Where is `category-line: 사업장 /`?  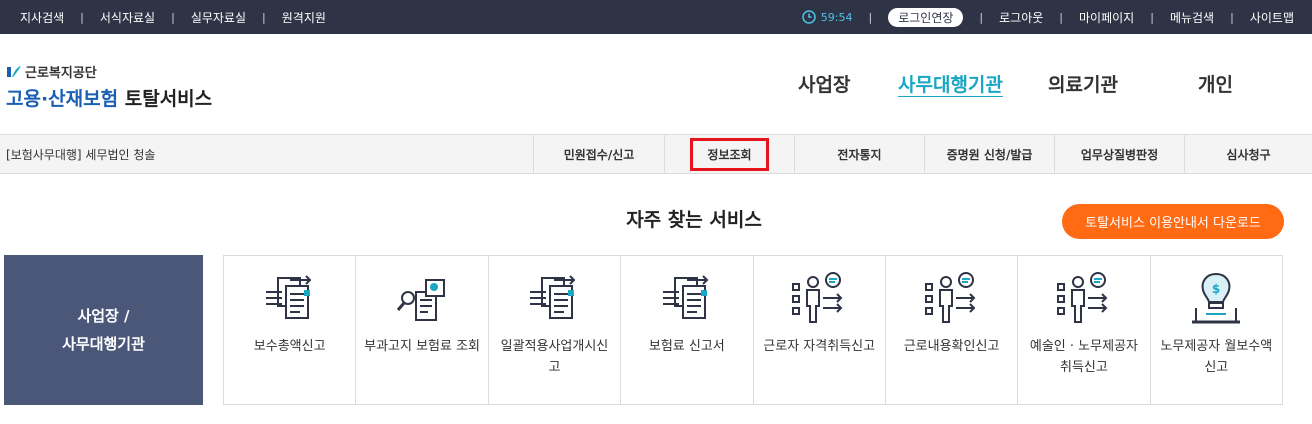
category-line: 사업장 / is located at coordinates (103, 316).